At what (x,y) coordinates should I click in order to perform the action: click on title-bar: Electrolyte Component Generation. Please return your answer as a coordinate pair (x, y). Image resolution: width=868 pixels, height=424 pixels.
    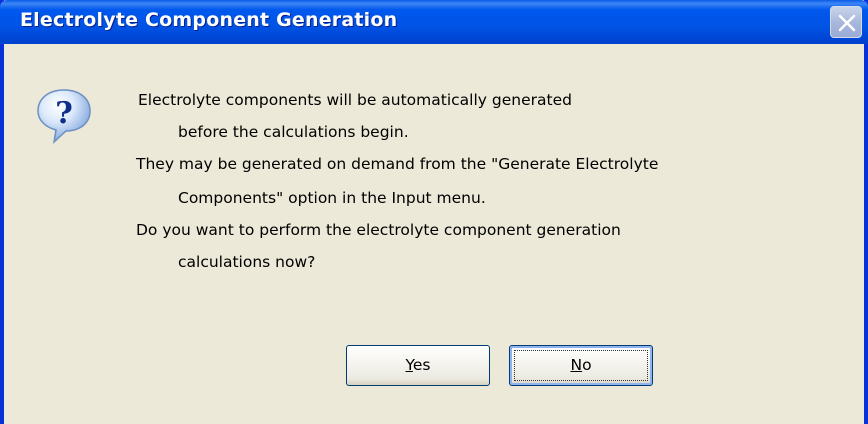
    Looking at the image, I should click on (434, 22).